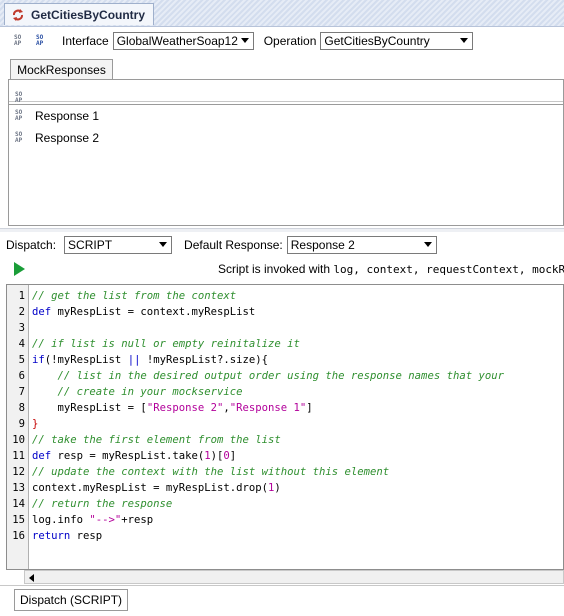  I want to click on dispatch-select: SCRIPT, so click(118, 245).